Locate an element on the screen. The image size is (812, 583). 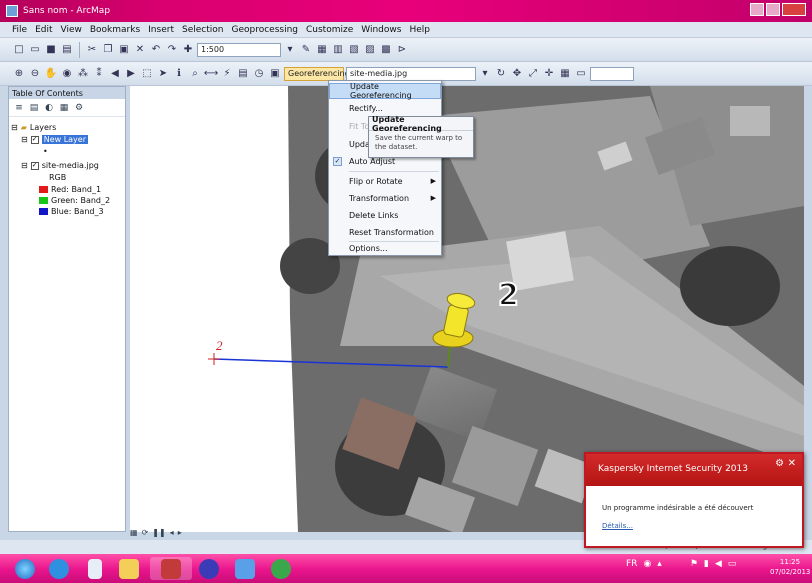
time-slider-icon: ◷ is located at coordinates (259, 74).